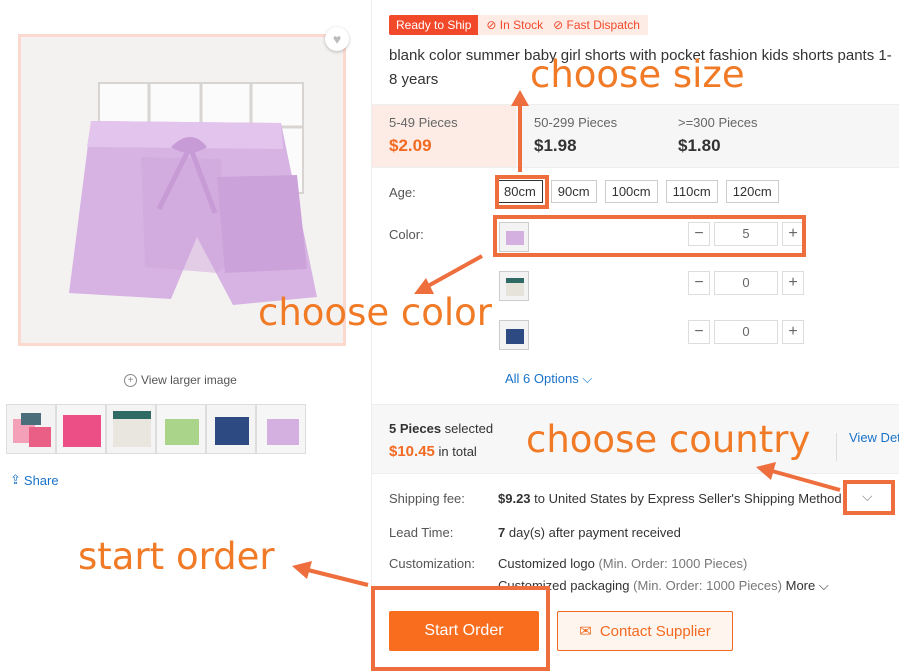 Image resolution: width=899 pixels, height=671 pixels. What do you see at coordinates (176, 556) in the screenshot?
I see `annotation-start-order: start order` at bounding box center [176, 556].